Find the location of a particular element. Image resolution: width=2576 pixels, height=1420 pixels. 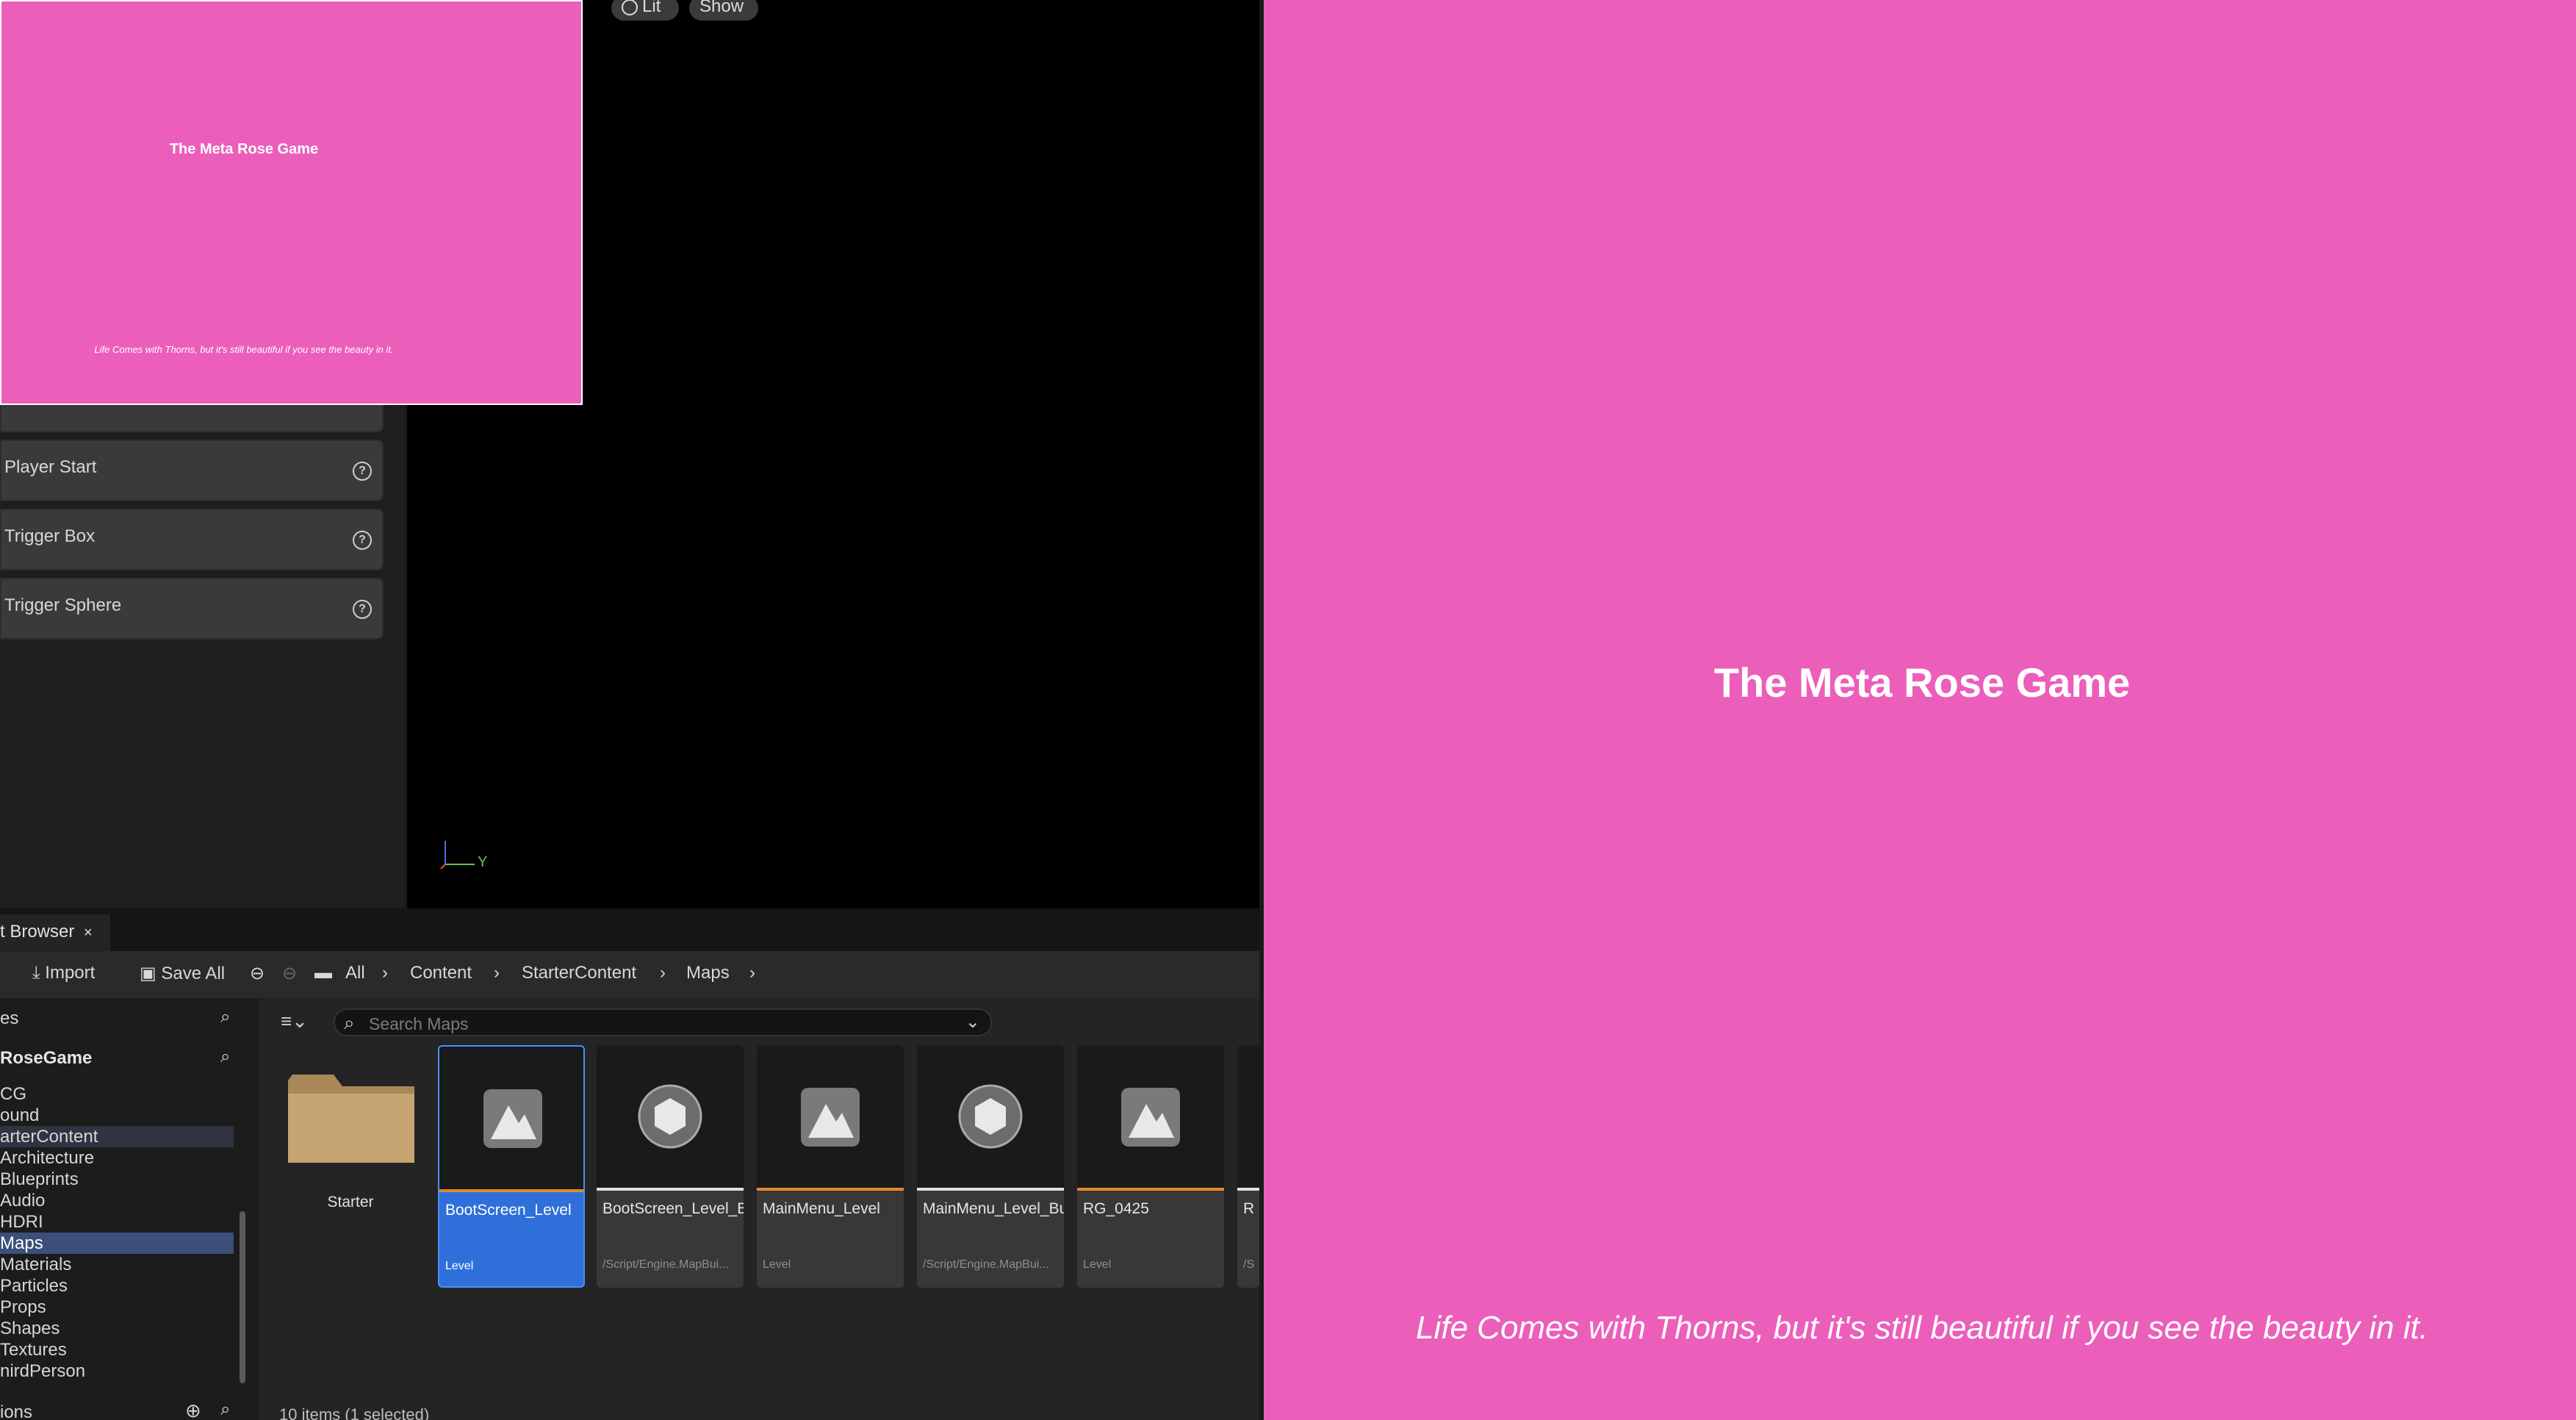

asset-name: R is located at coordinates (1249, 1208).